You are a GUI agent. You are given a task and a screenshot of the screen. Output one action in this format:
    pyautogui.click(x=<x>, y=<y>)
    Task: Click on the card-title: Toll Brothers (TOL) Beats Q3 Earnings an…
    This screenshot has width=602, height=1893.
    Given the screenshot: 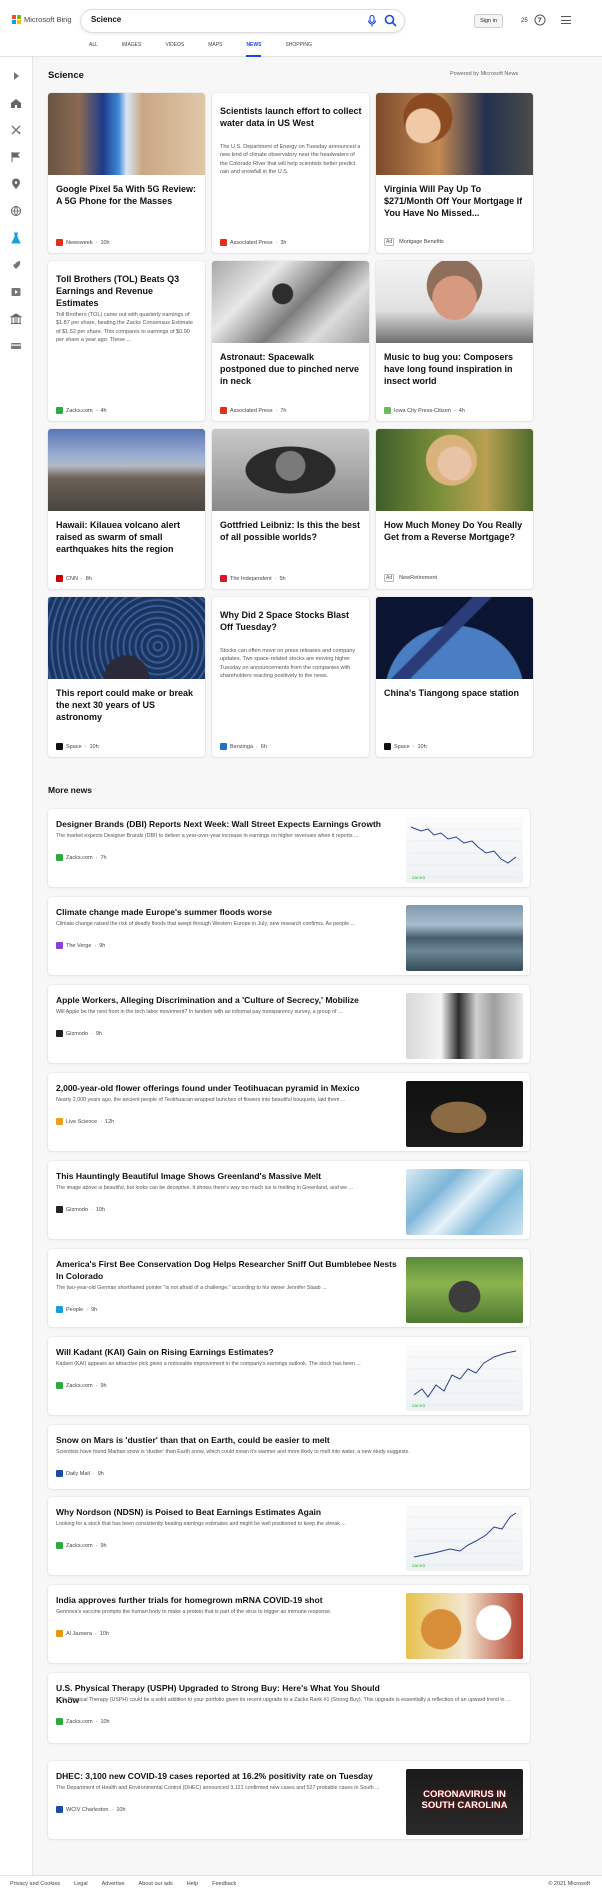 What is the action you would take?
    pyautogui.click(x=127, y=291)
    